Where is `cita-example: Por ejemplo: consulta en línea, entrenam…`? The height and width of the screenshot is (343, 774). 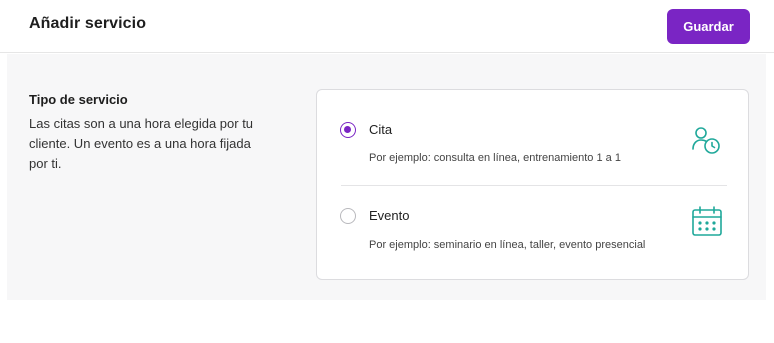
cita-example: Por ejemplo: consulta en línea, entrenam… is located at coordinates (495, 158).